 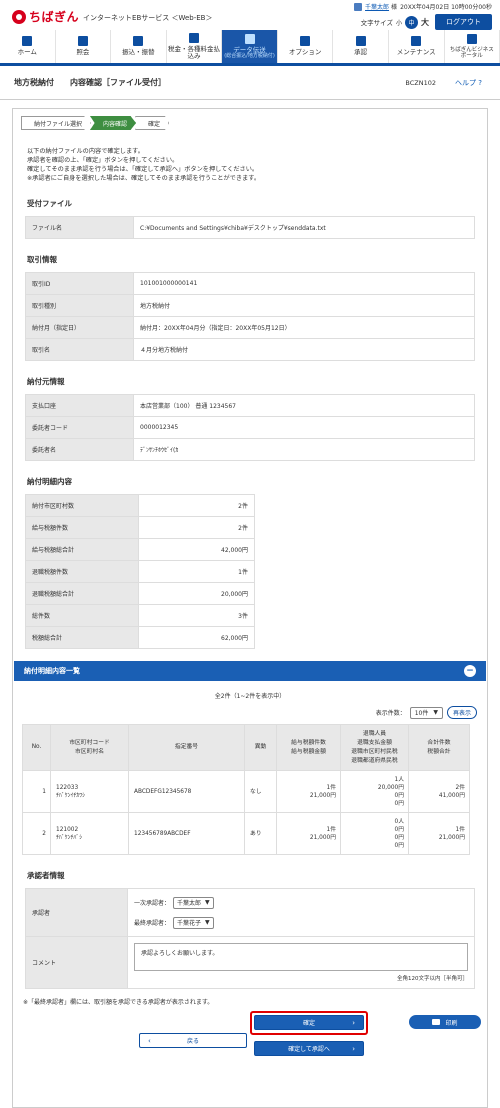 What do you see at coordinates (436, 1022) in the screenshot?
I see `printer-icon` at bounding box center [436, 1022].